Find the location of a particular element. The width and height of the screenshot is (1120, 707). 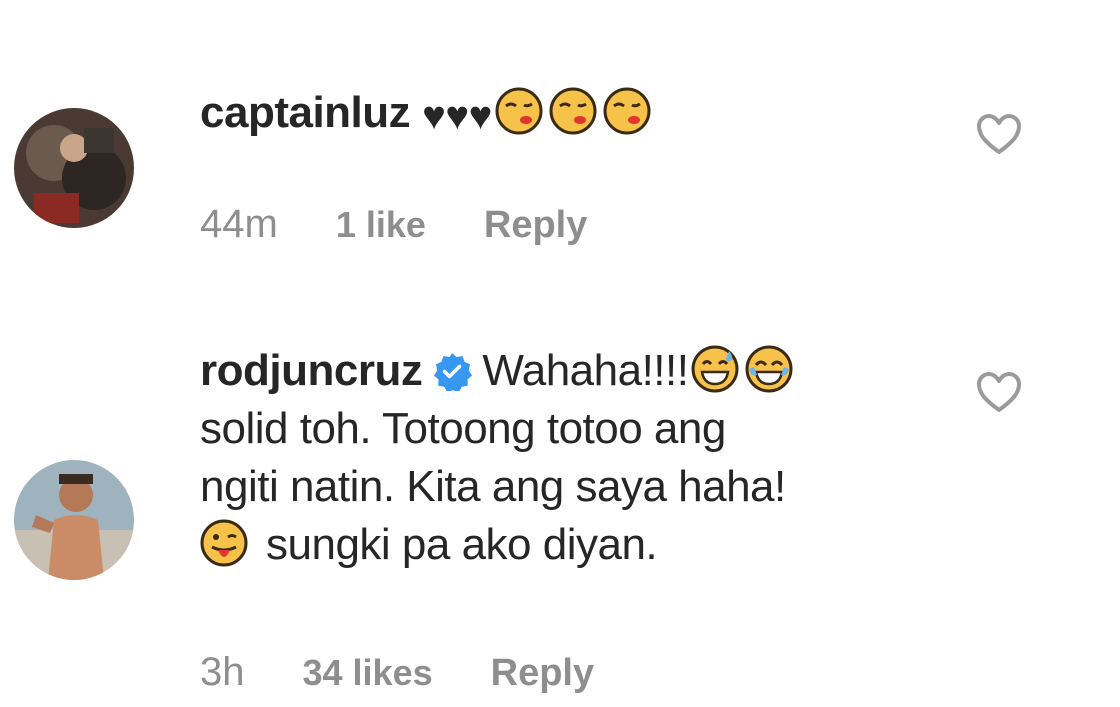

comment-line: rodjuncruz Wahaha!!!! is located at coordinates (498, 371).